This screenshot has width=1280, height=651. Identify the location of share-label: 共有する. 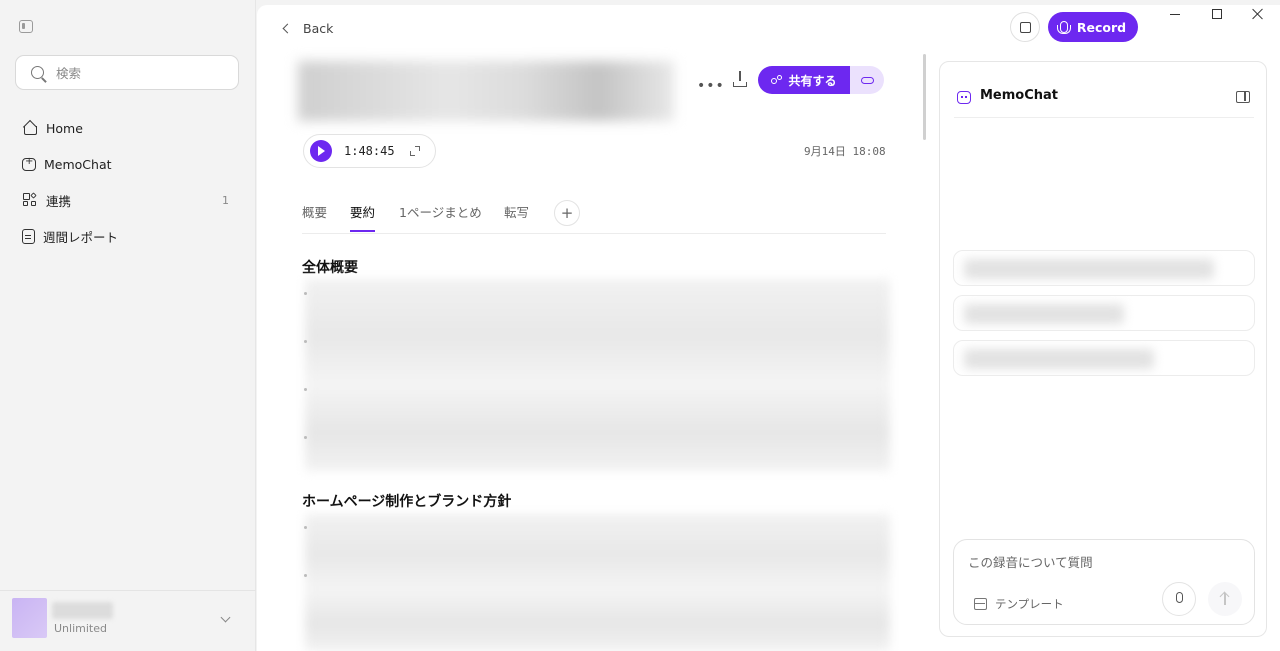
(812, 80).